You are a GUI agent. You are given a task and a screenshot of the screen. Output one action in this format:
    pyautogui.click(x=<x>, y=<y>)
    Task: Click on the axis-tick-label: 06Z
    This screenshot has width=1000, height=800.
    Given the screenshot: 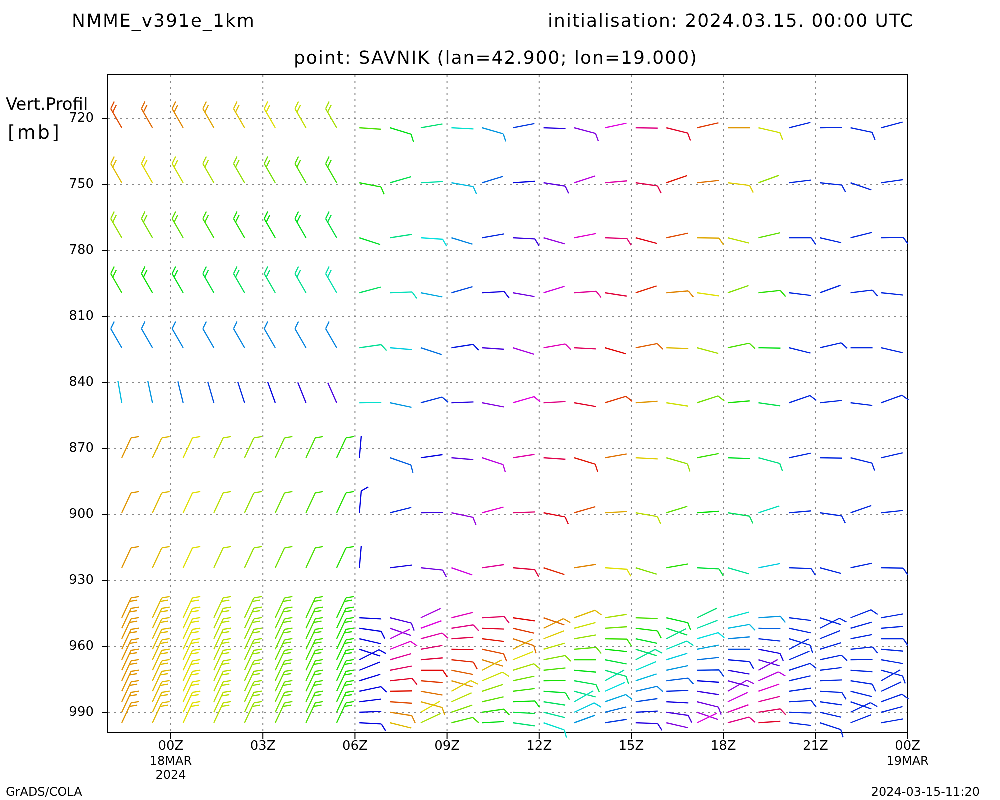 What is the action you would take?
    pyautogui.click(x=355, y=747)
    